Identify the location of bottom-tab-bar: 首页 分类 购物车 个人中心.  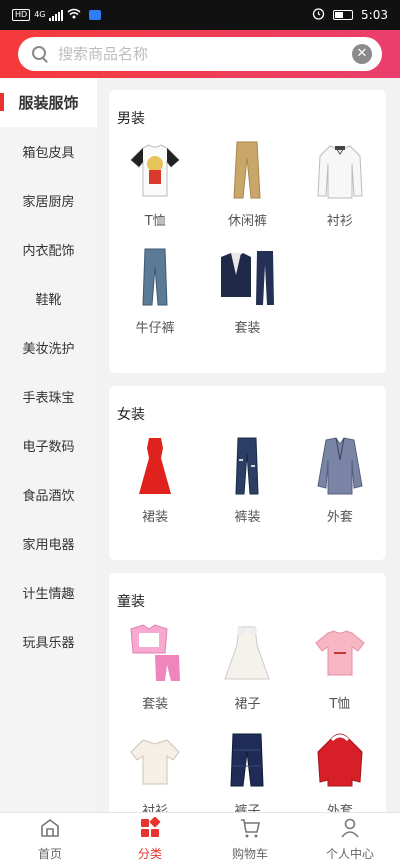
(200, 839).